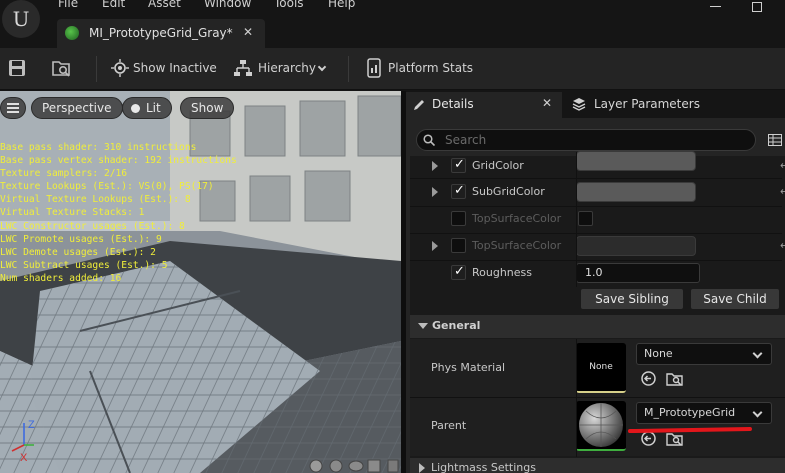 Image resolution: width=785 pixels, height=473 pixels. What do you see at coordinates (498, 165) in the screenshot?
I see `parameter-name: GridColor` at bounding box center [498, 165].